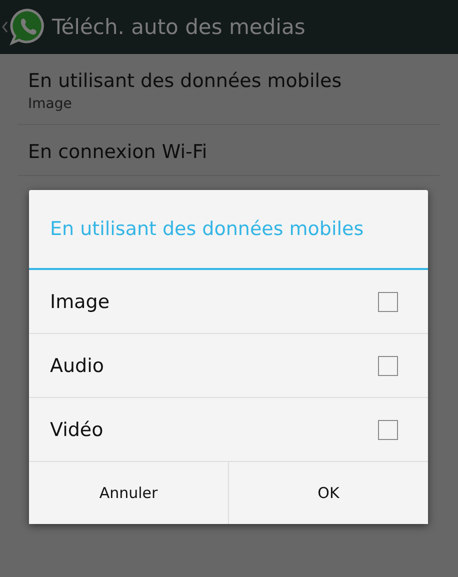 Image resolution: width=458 pixels, height=577 pixels. Describe the element at coordinates (5, 27) in the screenshot. I see `back-caret-icon` at that location.